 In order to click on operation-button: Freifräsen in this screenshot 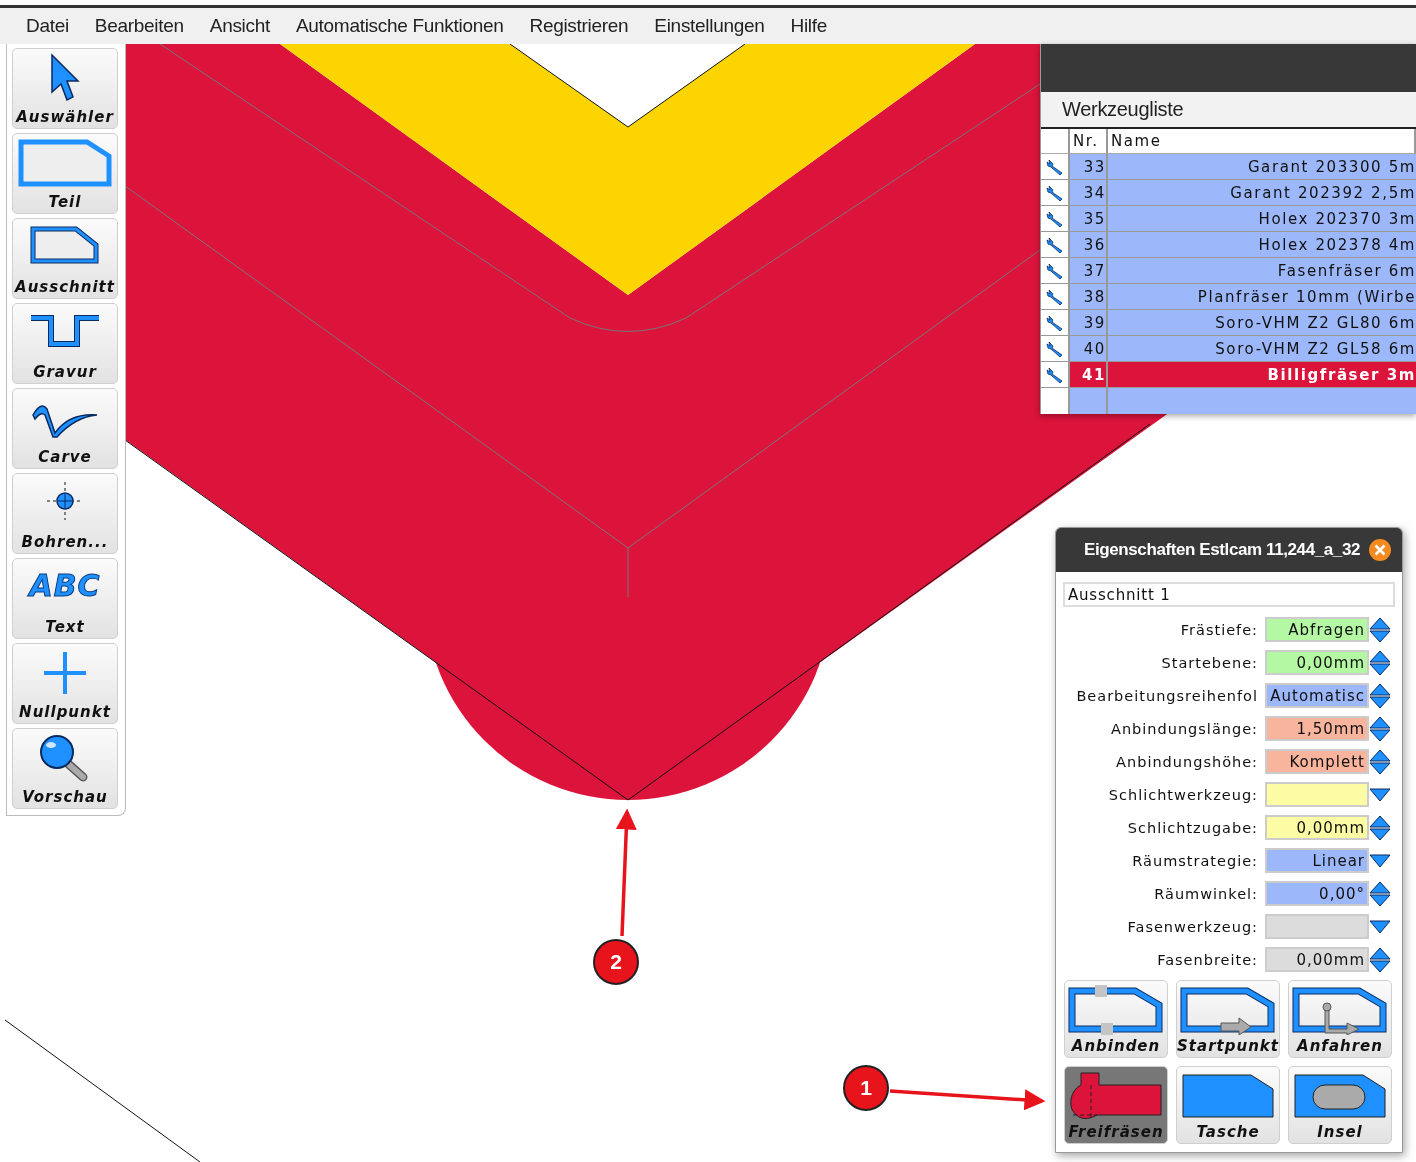, I will do `click(1116, 1105)`.